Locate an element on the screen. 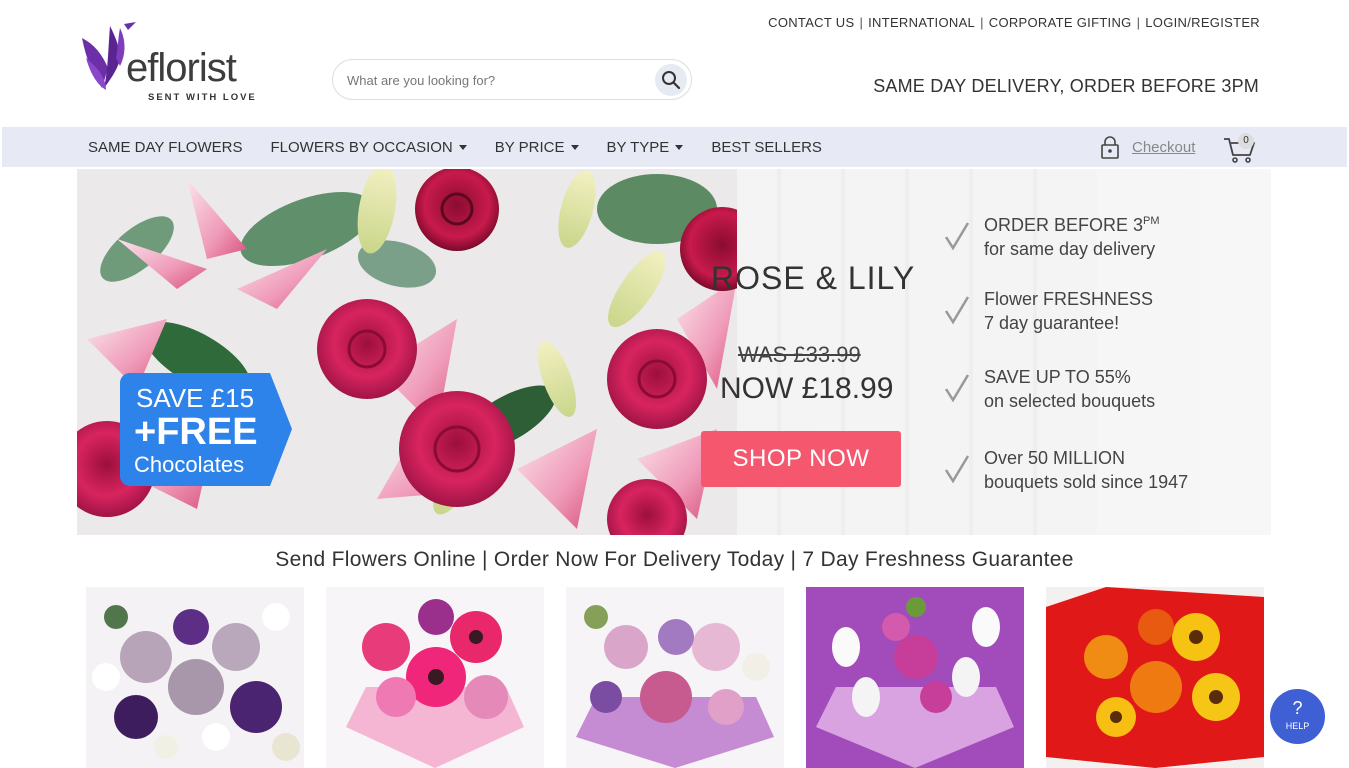 The image size is (1349, 768). badge-free-text: +FREE is located at coordinates (196, 432).